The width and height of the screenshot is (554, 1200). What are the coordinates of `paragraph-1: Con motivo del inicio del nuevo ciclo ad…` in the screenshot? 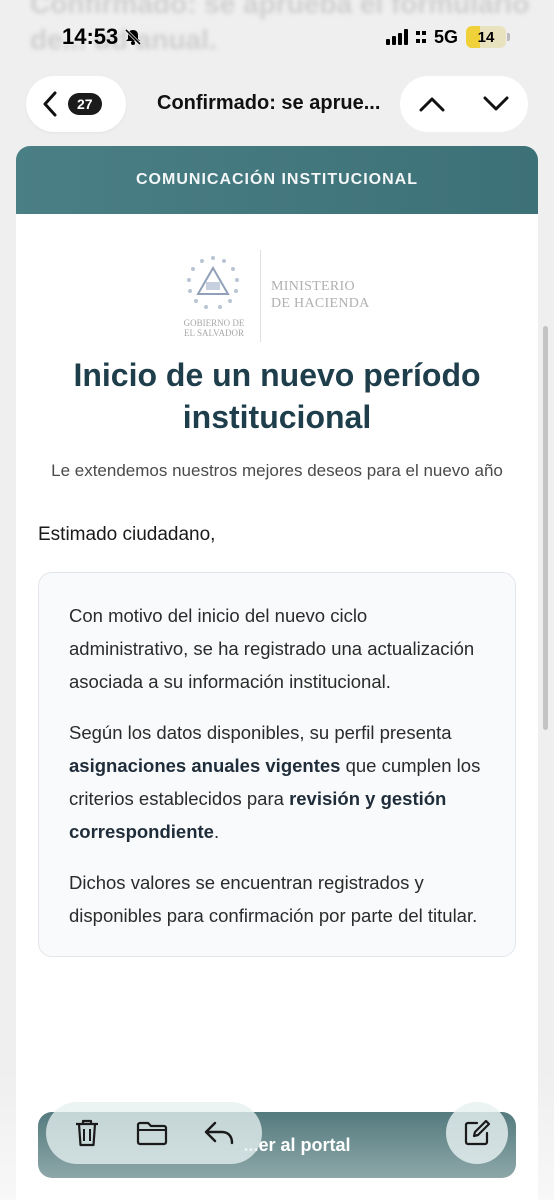 It's located at (272, 648).